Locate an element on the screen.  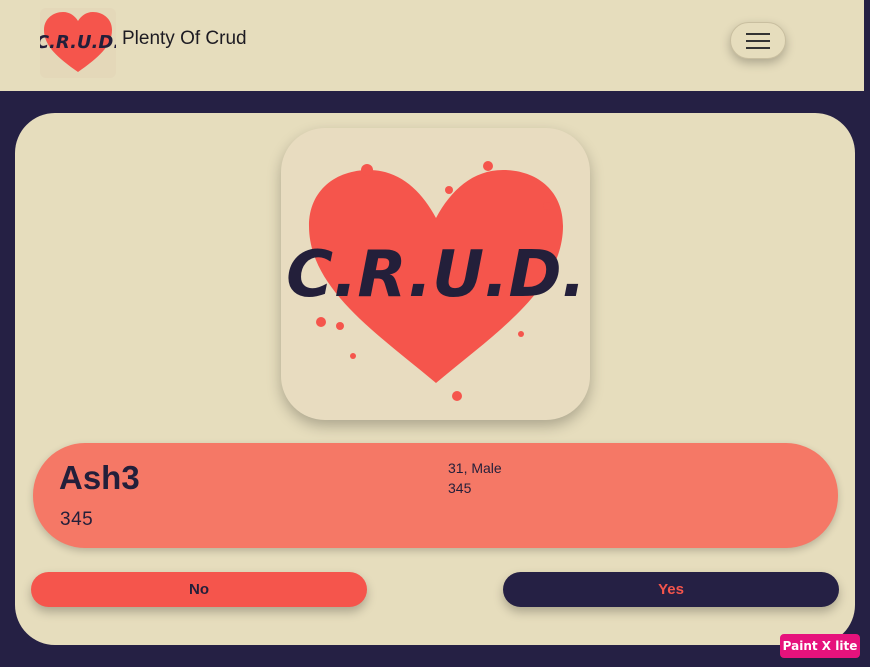
profile-secondary-id: 345 is located at coordinates (460, 488).